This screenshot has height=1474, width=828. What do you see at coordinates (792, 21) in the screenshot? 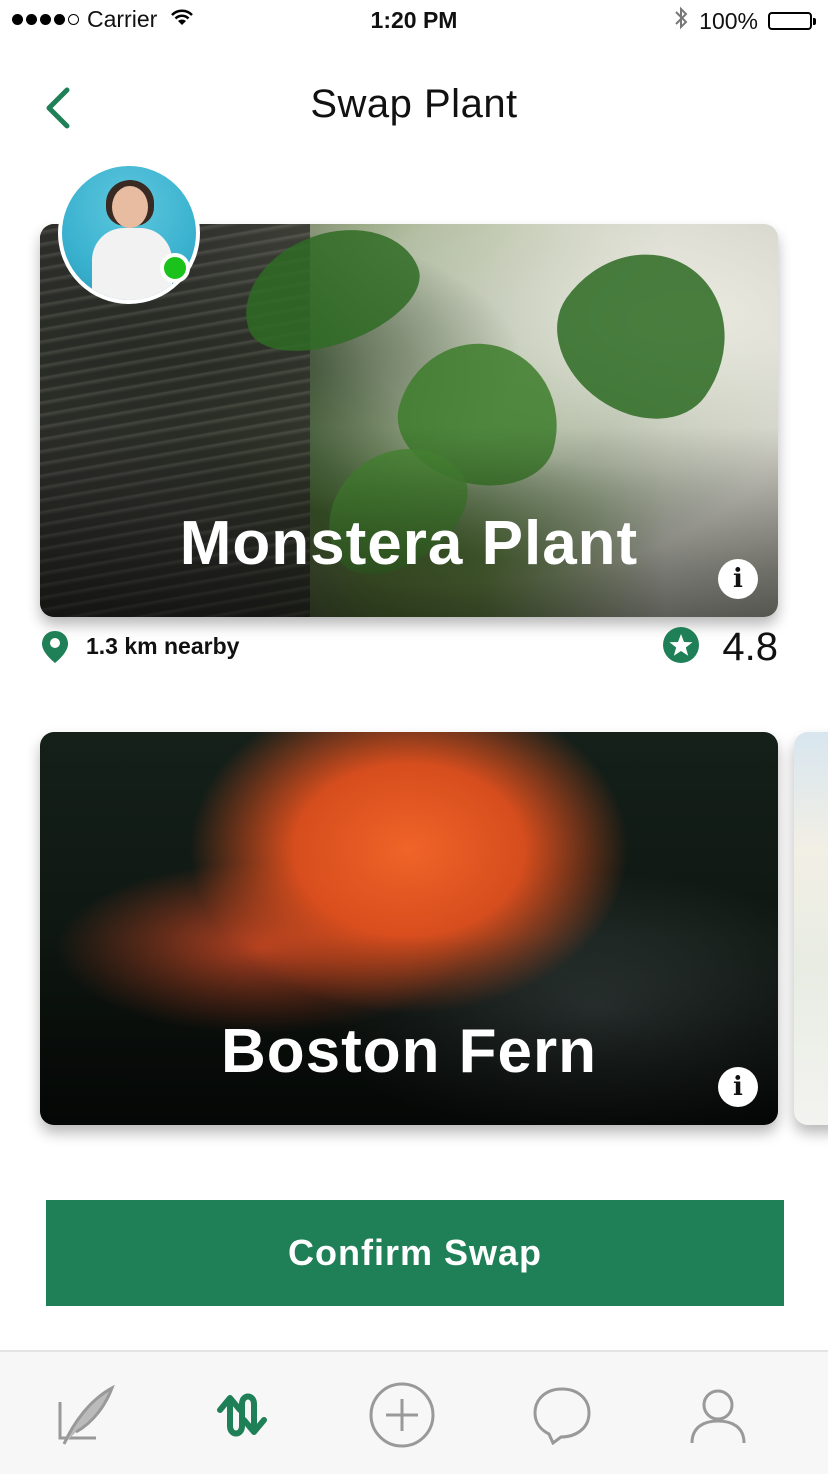
I see `battery-icon` at bounding box center [792, 21].